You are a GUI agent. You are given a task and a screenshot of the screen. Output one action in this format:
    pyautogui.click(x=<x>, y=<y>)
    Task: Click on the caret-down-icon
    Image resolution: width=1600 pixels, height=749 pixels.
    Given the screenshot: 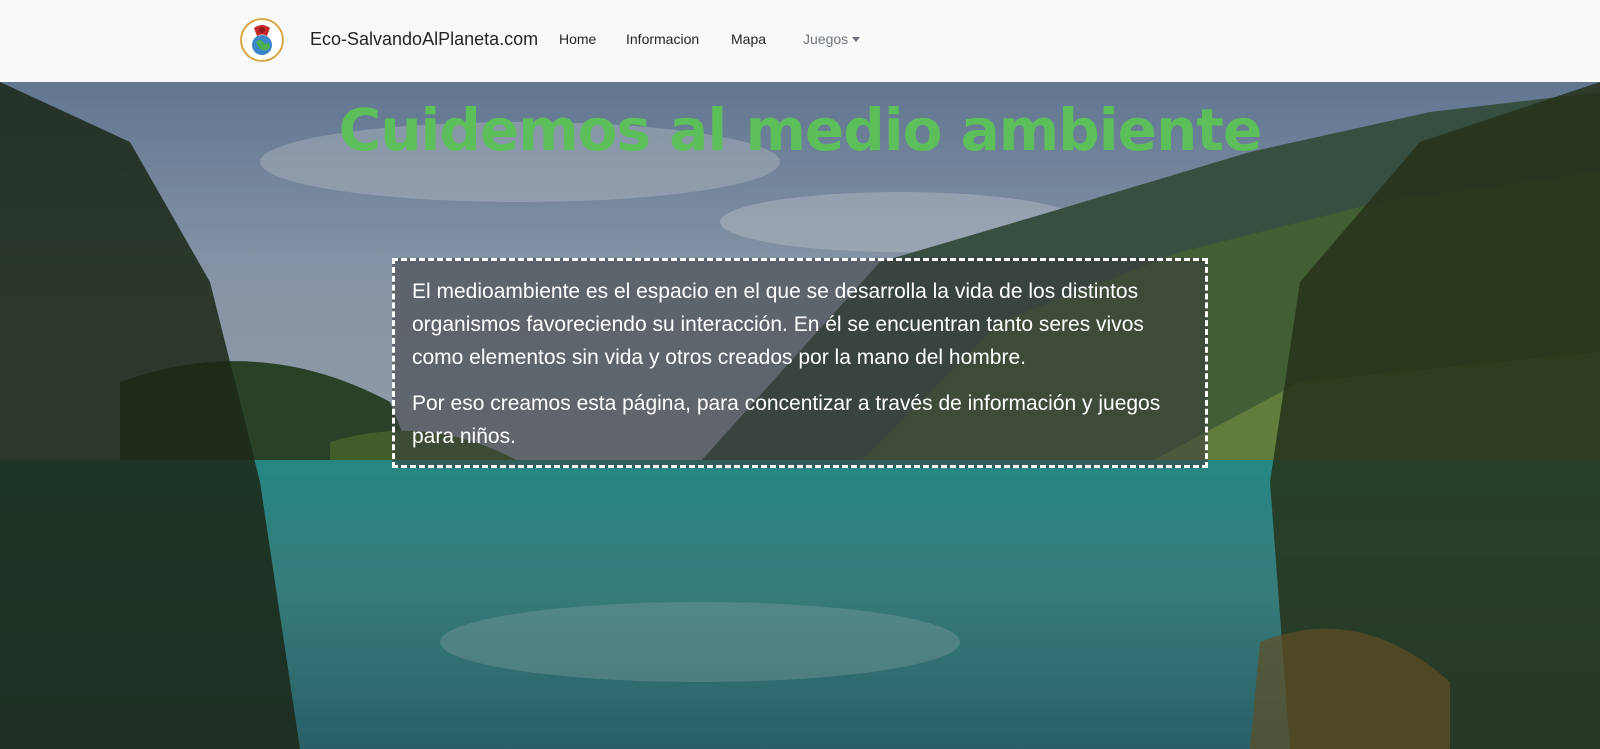 What is the action you would take?
    pyautogui.click(x=856, y=39)
    